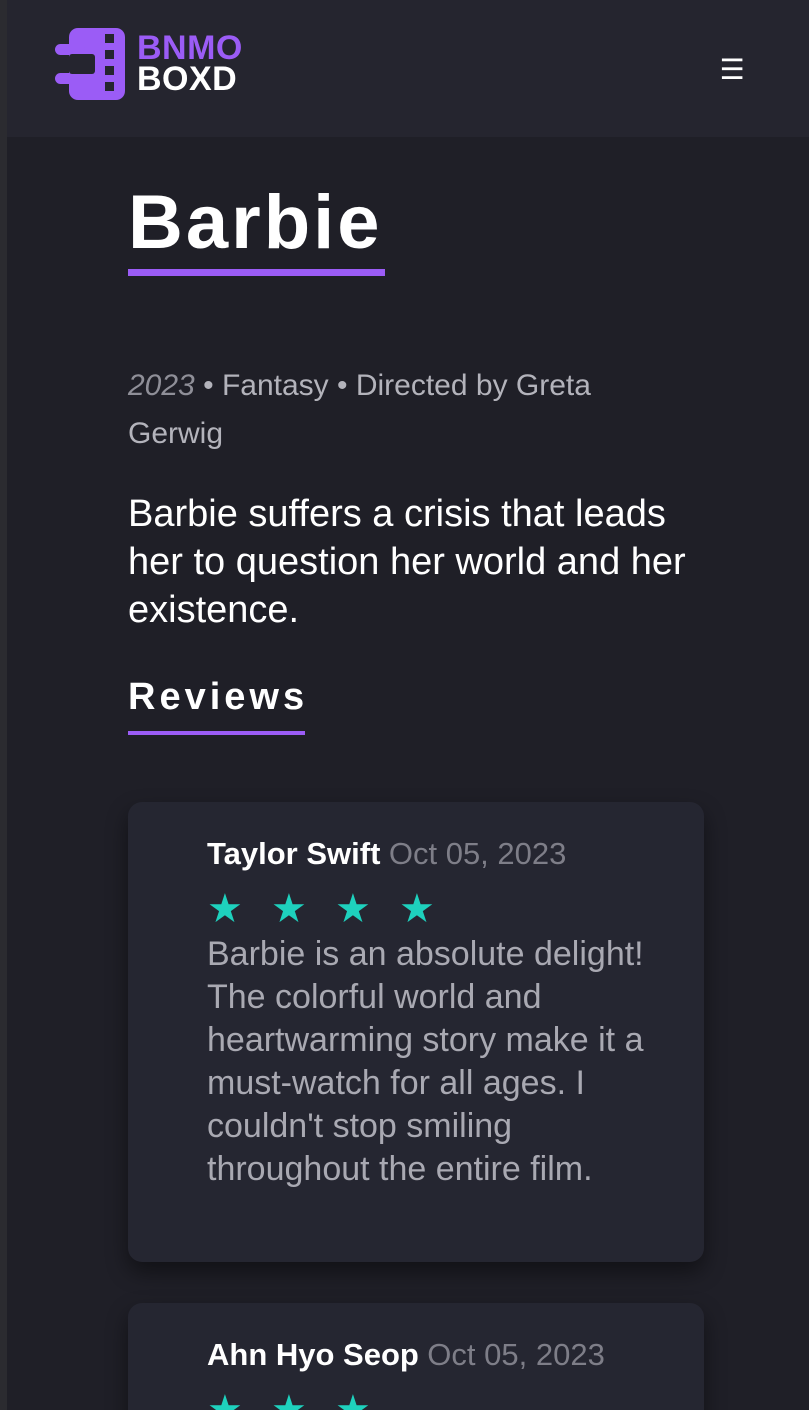 The height and width of the screenshot is (1410, 809). I want to click on movie-year: 2023, so click(161, 385).